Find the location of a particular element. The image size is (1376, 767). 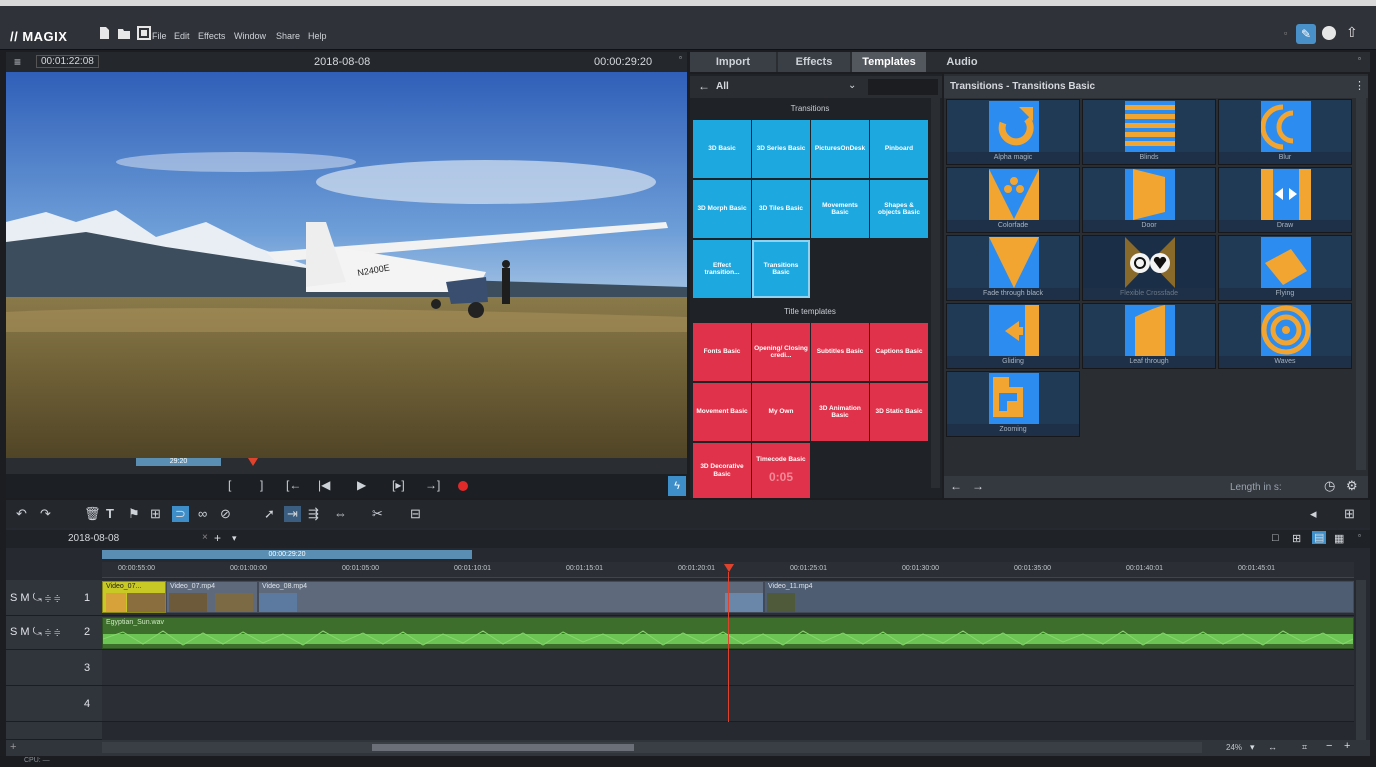

record-disc-icon is located at coordinates (1329, 33).